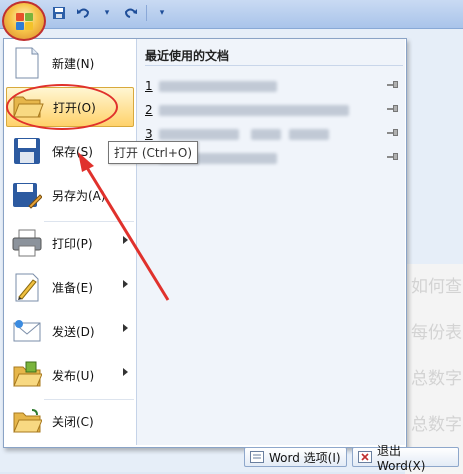 The image size is (463, 474). I want to click on recent-document-item: 2, so click(274, 110).